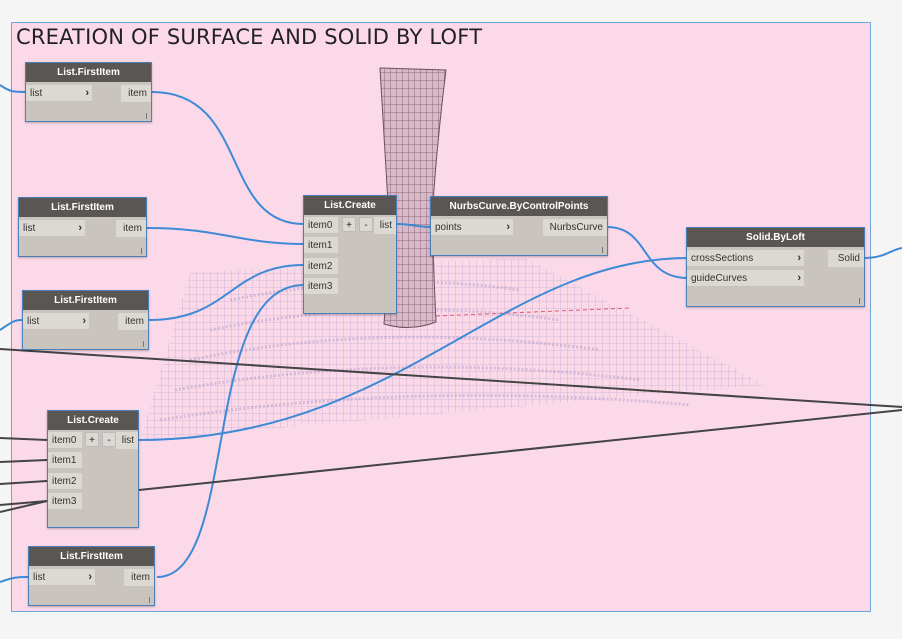 This screenshot has height=639, width=902. What do you see at coordinates (448, 227) in the screenshot?
I see `port-label: points` at bounding box center [448, 227].